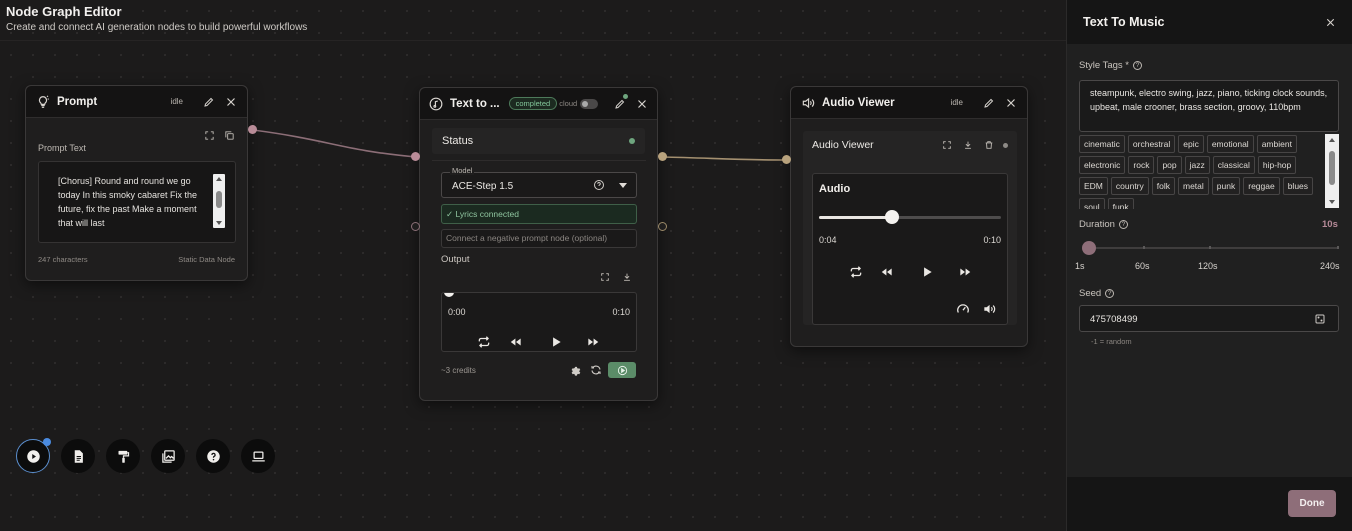  Describe the element at coordinates (1169, 165) in the screenshot. I see `tag-chip: pop` at that location.